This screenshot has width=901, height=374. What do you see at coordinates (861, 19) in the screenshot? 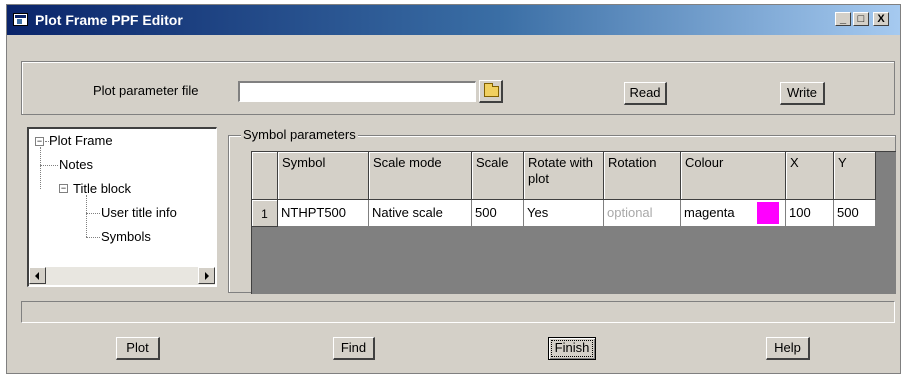
I see `maximize-button: □` at bounding box center [861, 19].